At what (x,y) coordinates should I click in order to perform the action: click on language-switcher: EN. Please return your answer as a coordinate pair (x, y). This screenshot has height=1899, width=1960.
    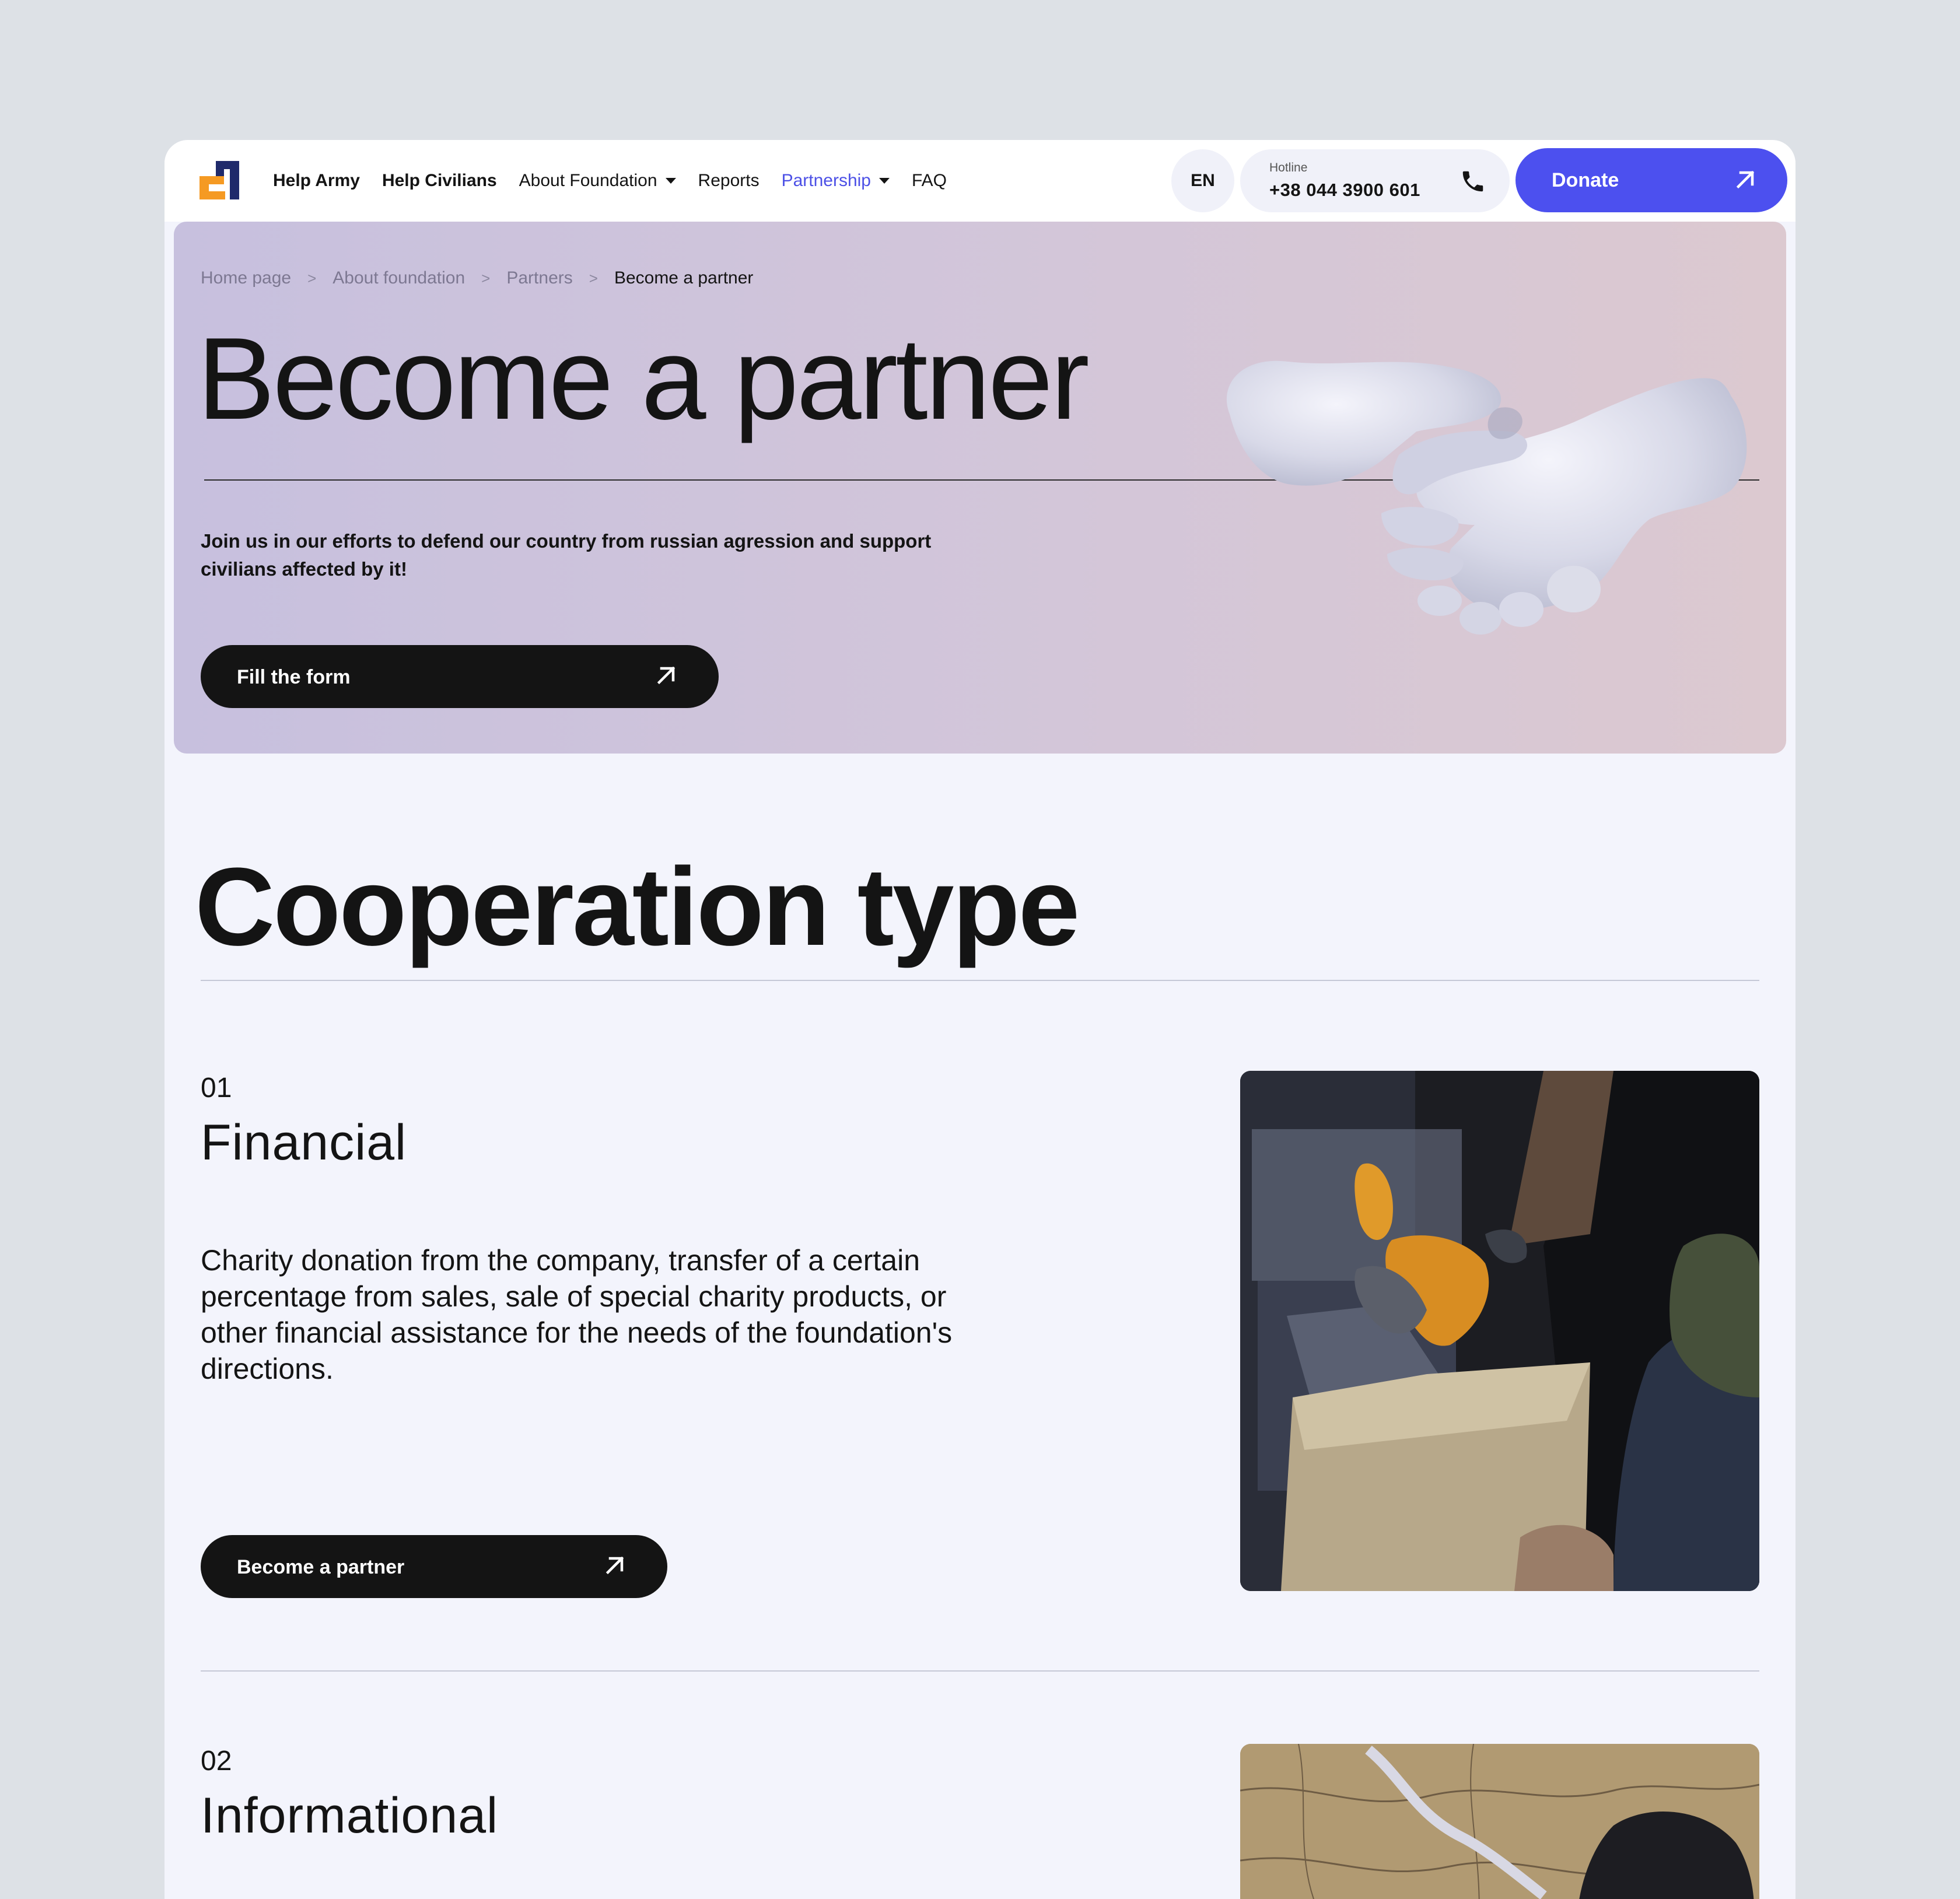
    Looking at the image, I should click on (1202, 180).